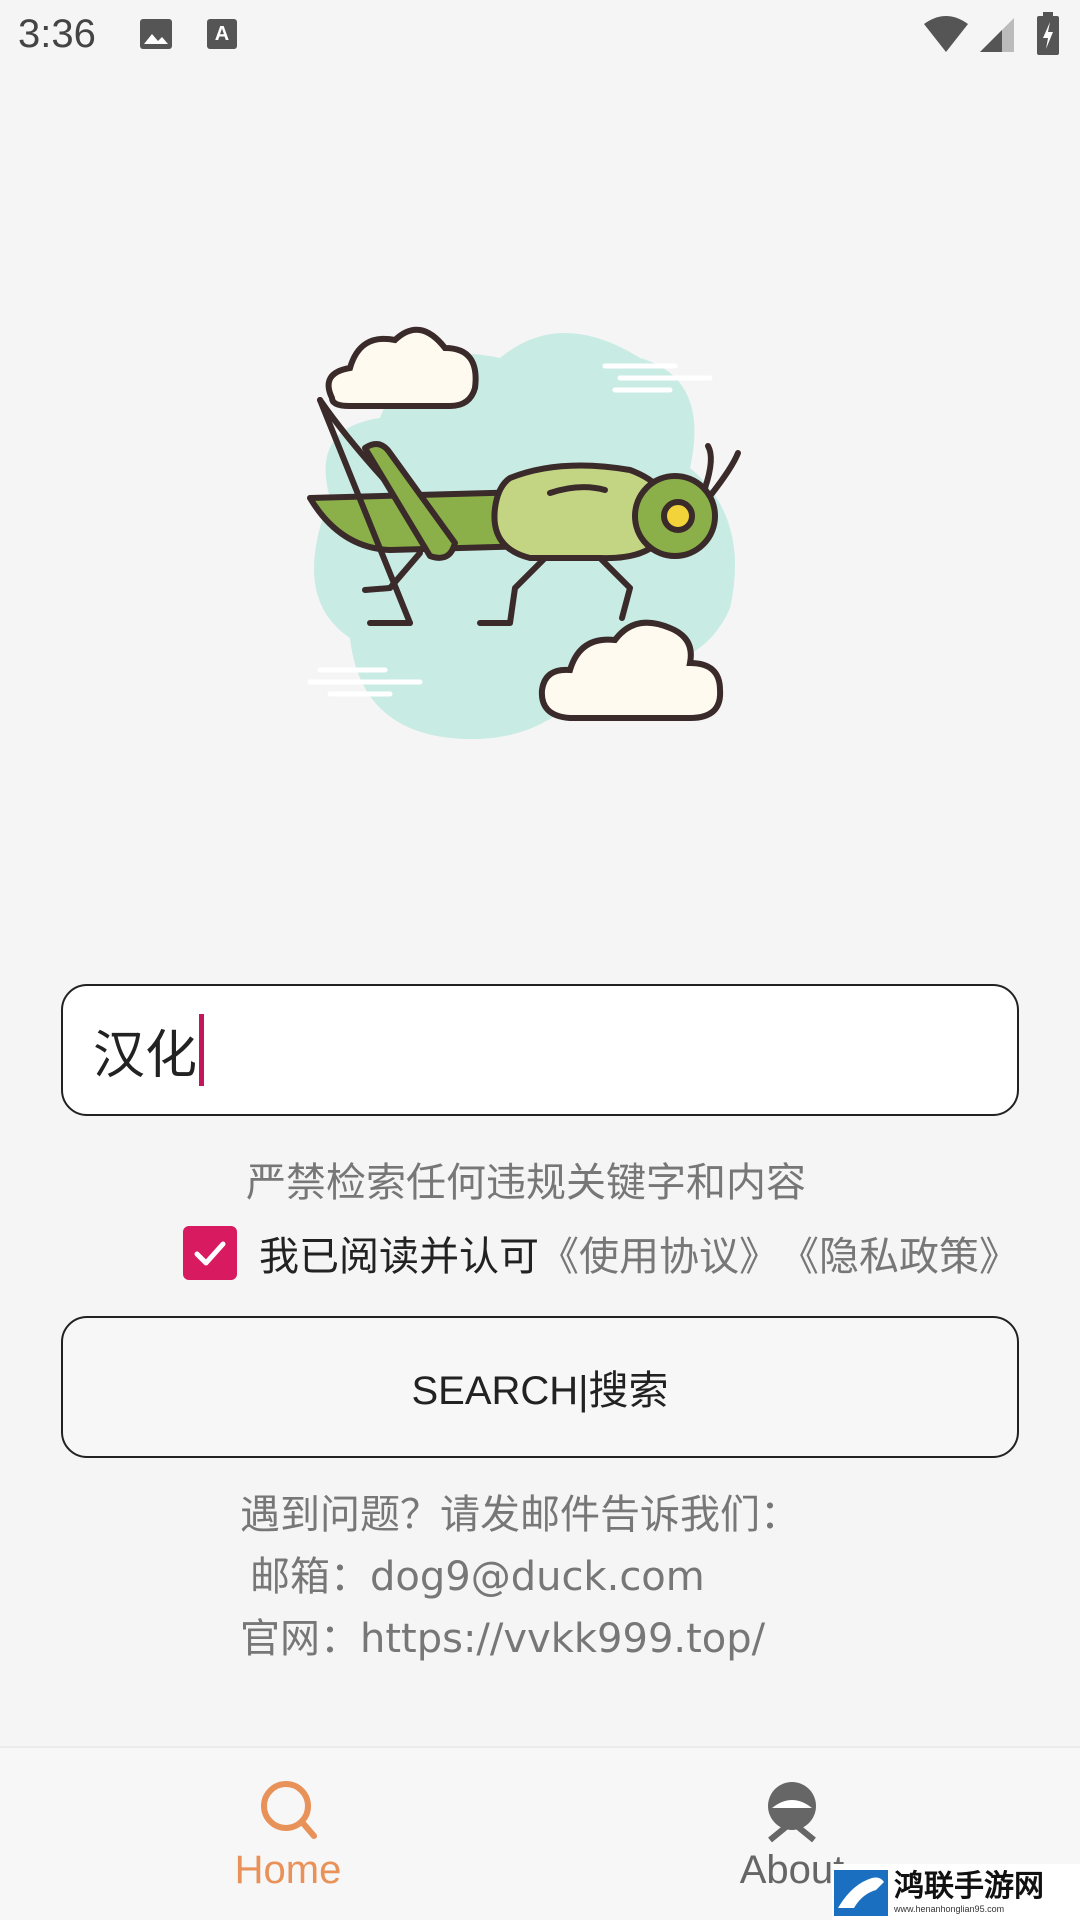 Image resolution: width=1080 pixels, height=1920 pixels. Describe the element at coordinates (156, 34) in the screenshot. I see `image-icon` at that location.